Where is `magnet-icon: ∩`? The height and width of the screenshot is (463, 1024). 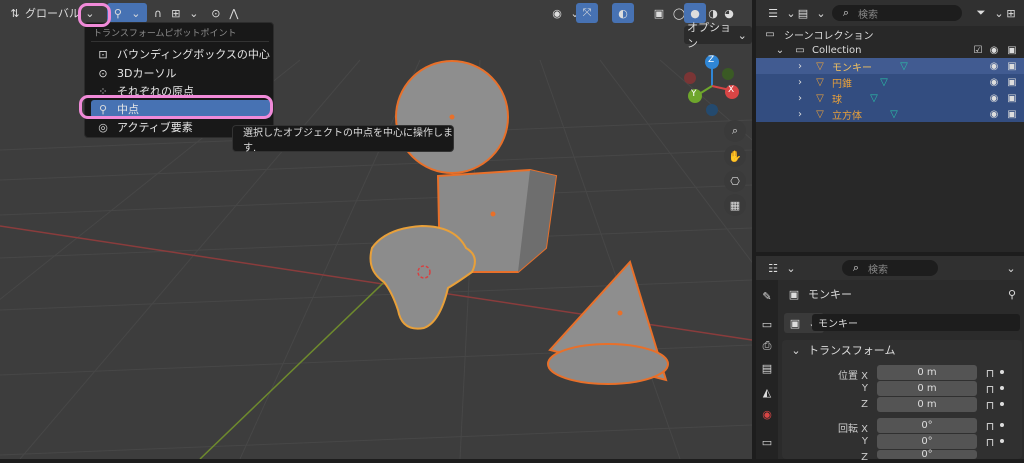 magnet-icon: ∩ is located at coordinates (157, 13).